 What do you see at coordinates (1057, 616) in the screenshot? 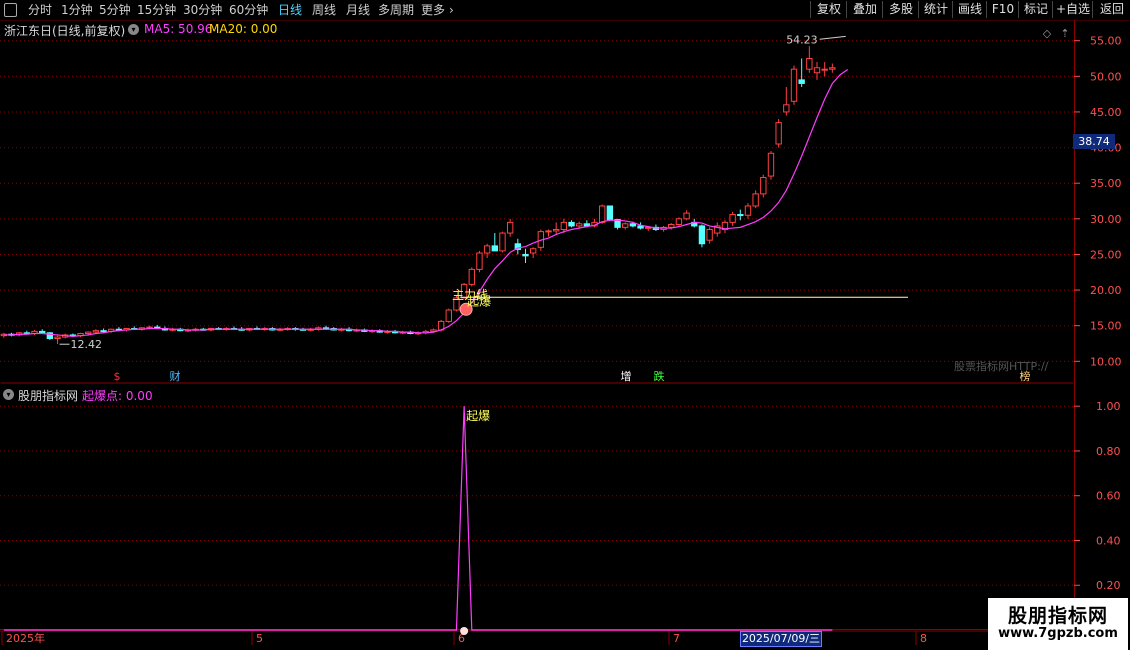
I see `brand-title: 股朋指标网` at bounding box center [1057, 616].